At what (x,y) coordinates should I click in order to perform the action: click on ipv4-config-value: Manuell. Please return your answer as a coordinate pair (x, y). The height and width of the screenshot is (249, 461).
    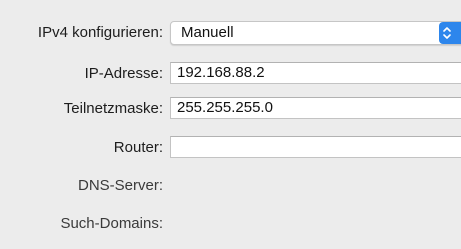
    Looking at the image, I should click on (207, 32).